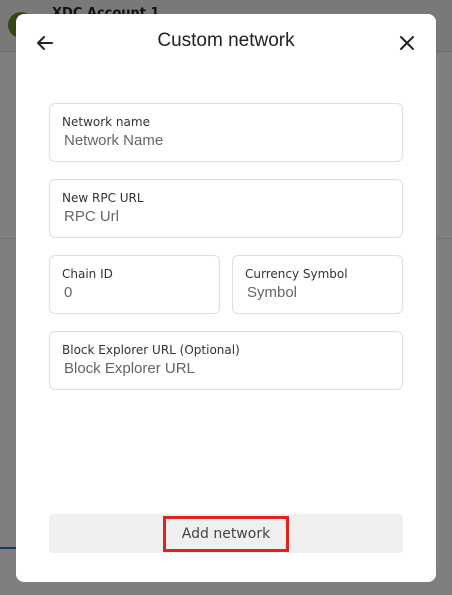  Describe the element at coordinates (87, 274) in the screenshot. I see `chain-id-label: Chain ID` at that location.